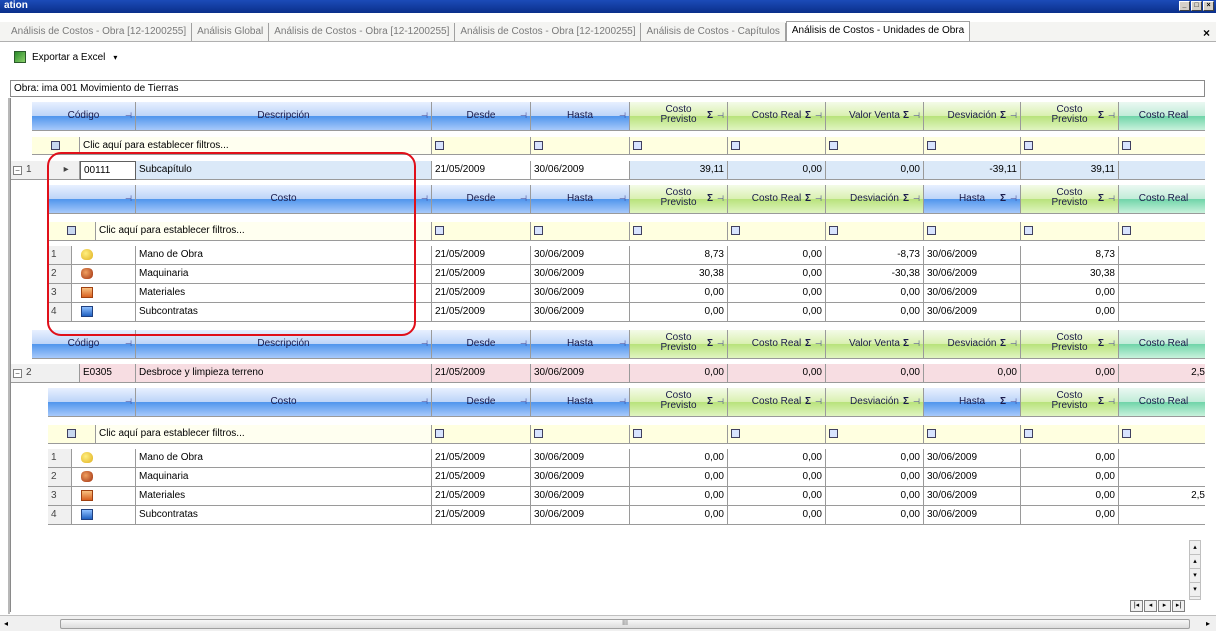 This screenshot has height=635, width=1216. What do you see at coordinates (875, 344) in the screenshot?
I see `header-valor-venta: Valor Venta Σ ⊣` at bounding box center [875, 344].